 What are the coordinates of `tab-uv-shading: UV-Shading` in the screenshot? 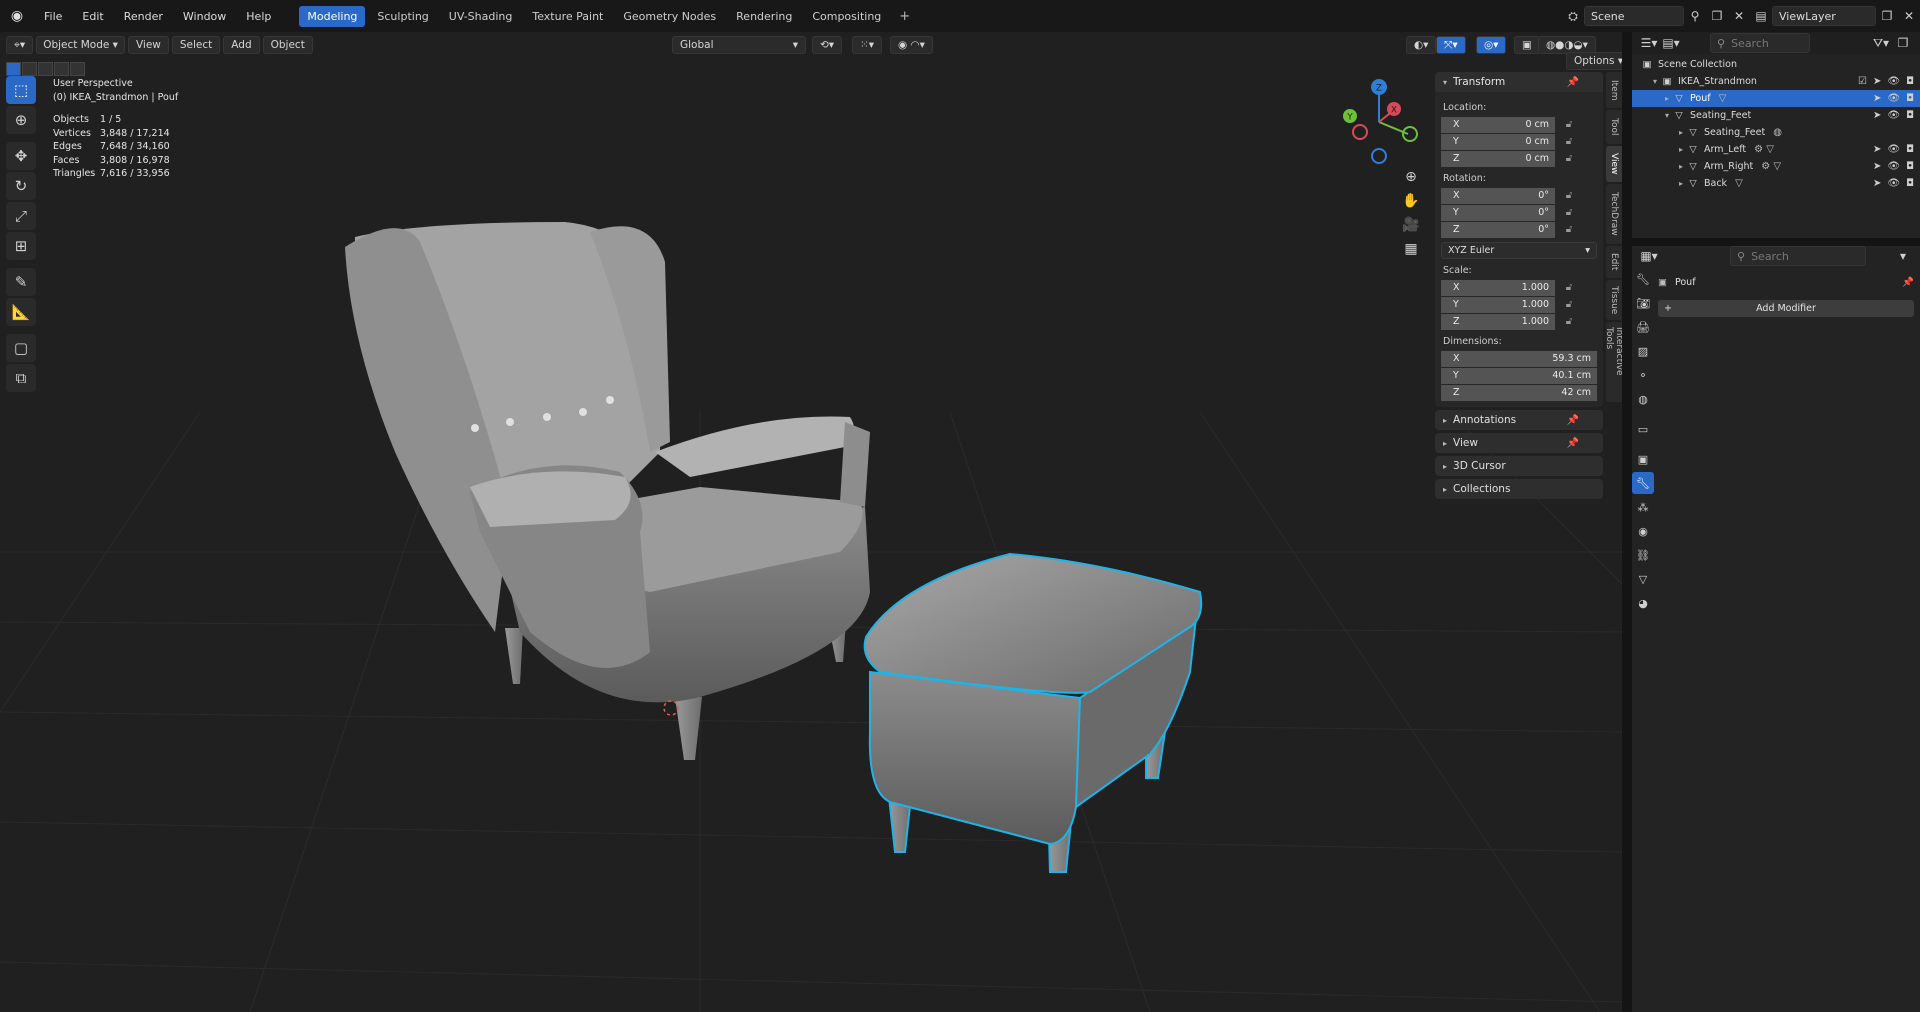 It's located at (481, 16).